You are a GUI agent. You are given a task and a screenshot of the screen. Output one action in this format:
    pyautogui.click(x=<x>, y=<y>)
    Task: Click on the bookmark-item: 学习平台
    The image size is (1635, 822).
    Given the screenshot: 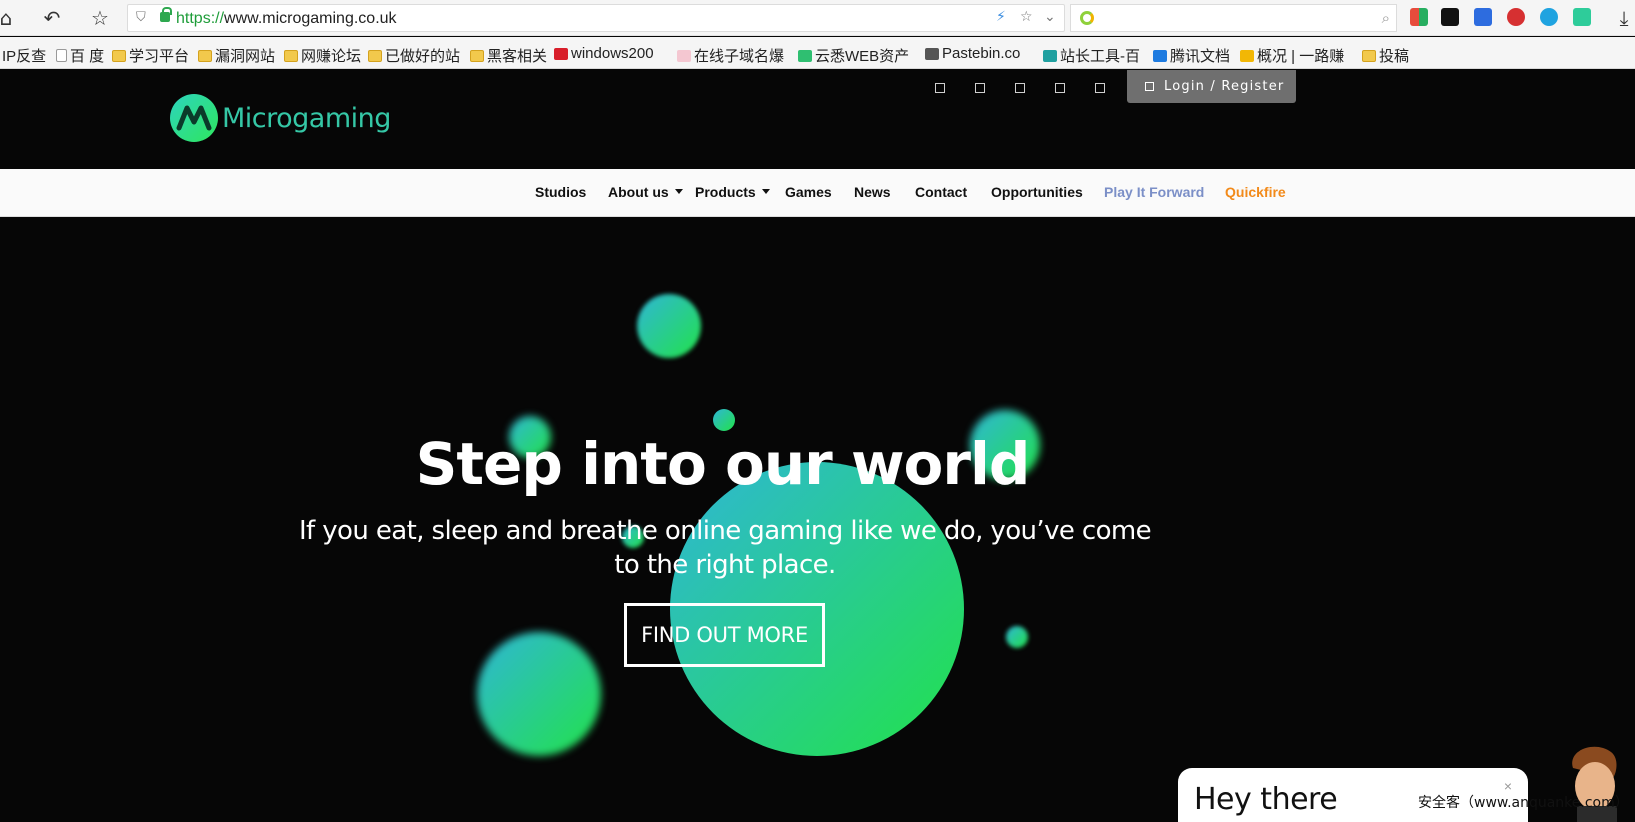 What is the action you would take?
    pyautogui.click(x=150, y=55)
    